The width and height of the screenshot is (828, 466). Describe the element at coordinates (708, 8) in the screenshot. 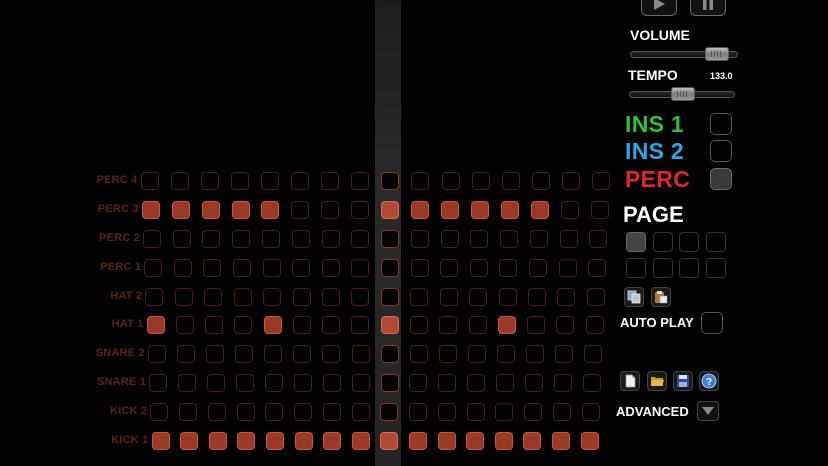

I see `pause-button` at that location.